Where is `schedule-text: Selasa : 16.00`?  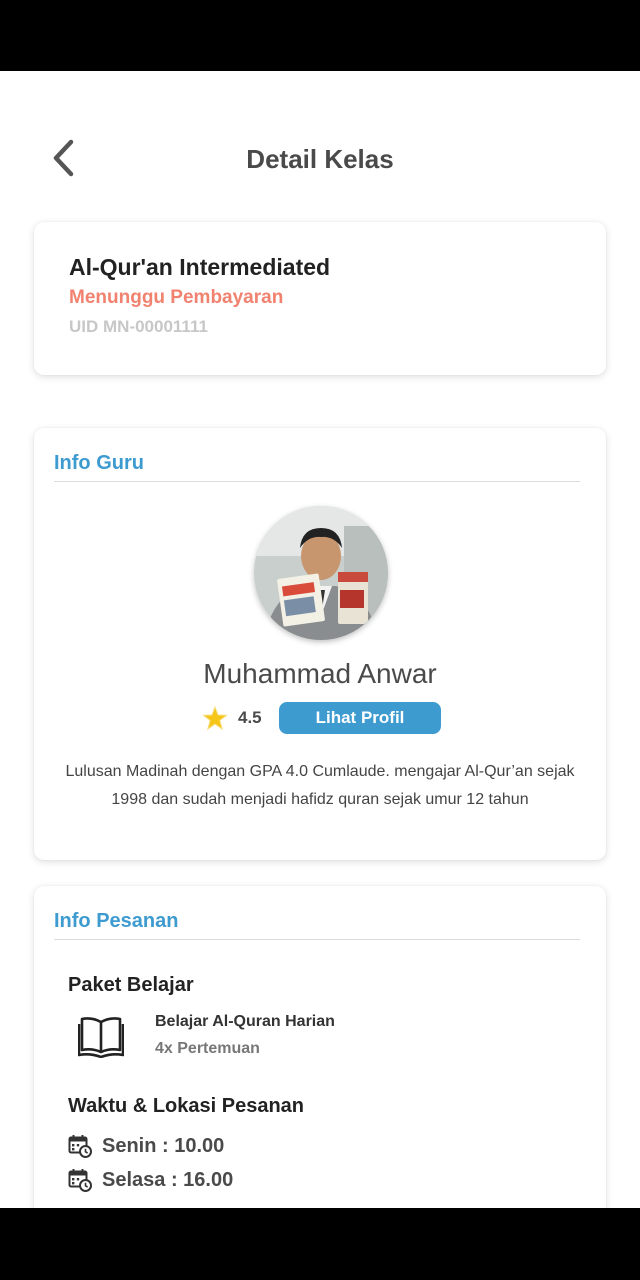 schedule-text: Selasa : 16.00 is located at coordinates (168, 1179).